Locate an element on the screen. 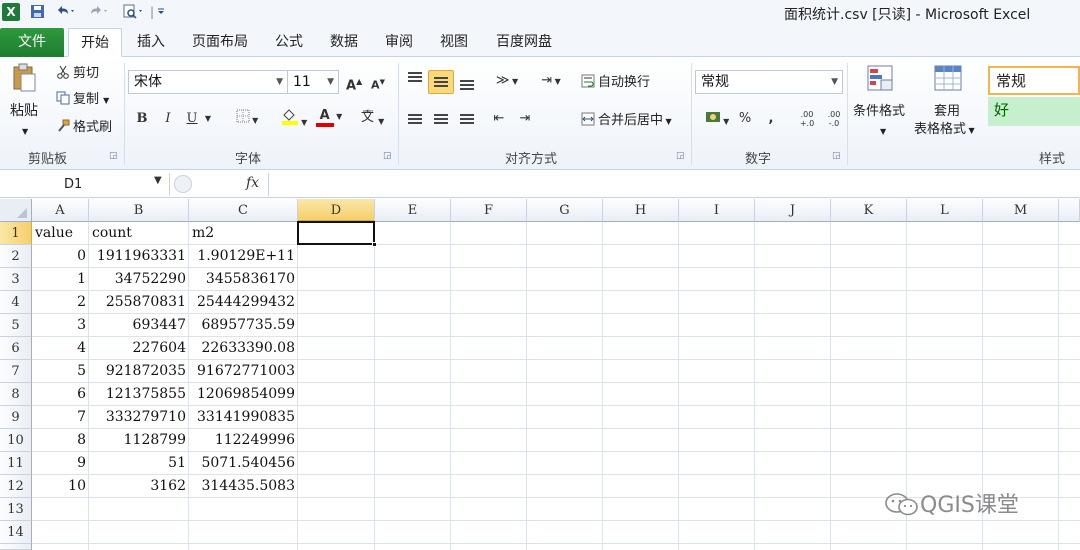  column-header: B is located at coordinates (139, 210).